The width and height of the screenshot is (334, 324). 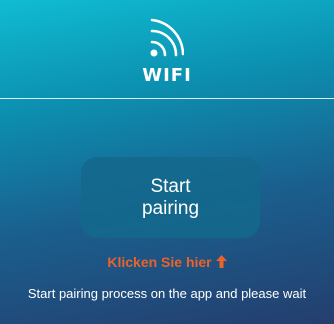 What do you see at coordinates (221, 261) in the screenshot?
I see `arrow-up-icon` at bounding box center [221, 261].